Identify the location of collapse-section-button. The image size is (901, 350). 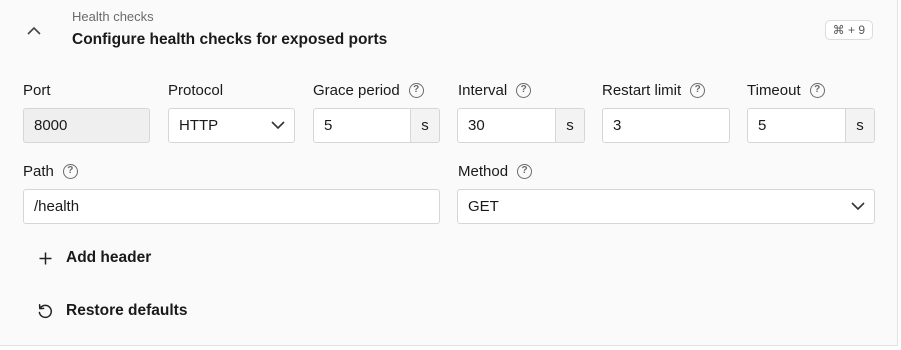
(34, 30).